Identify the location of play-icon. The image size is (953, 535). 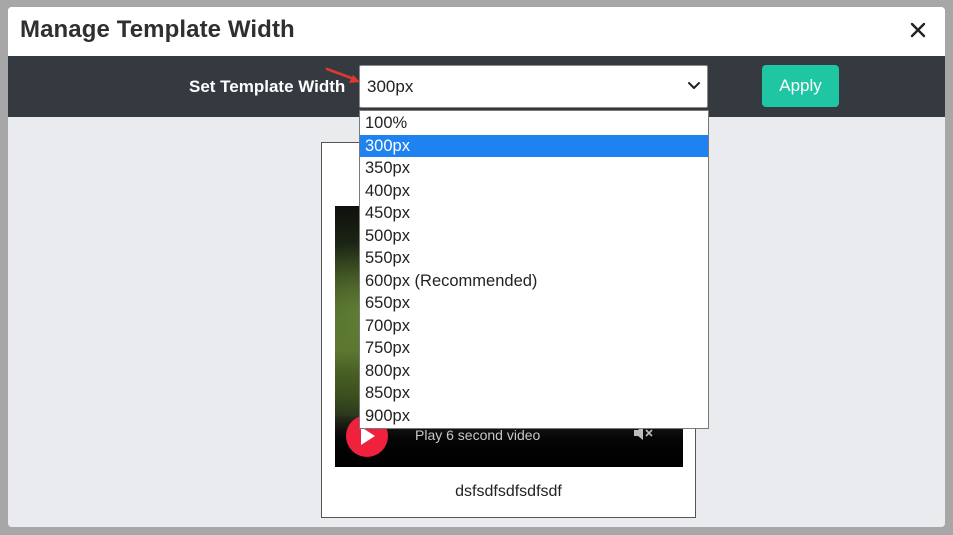
(368, 436).